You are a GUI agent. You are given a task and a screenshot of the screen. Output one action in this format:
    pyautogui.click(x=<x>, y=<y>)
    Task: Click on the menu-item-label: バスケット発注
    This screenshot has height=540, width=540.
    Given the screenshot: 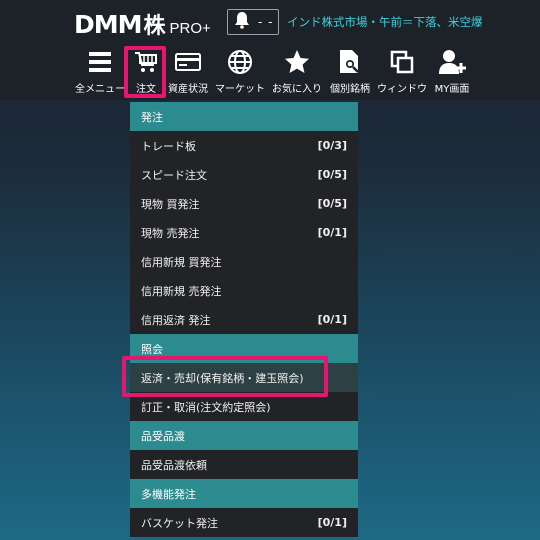 What is the action you would take?
    pyautogui.click(x=179, y=523)
    